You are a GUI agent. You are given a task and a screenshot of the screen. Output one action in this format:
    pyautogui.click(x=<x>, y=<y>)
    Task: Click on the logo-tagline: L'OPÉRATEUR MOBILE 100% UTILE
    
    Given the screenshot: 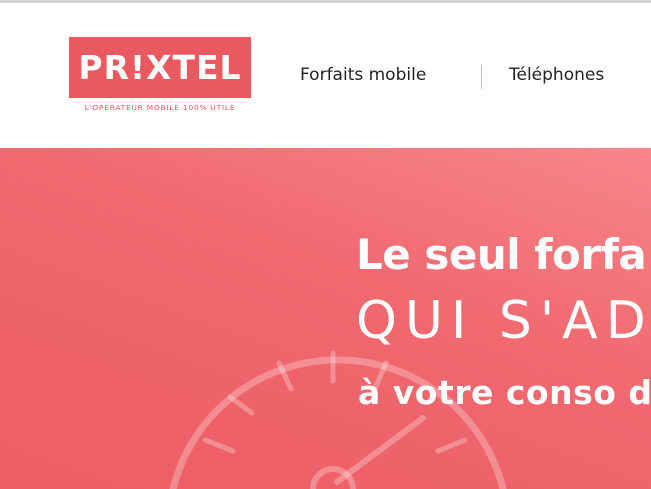 What is the action you would take?
    pyautogui.click(x=160, y=107)
    